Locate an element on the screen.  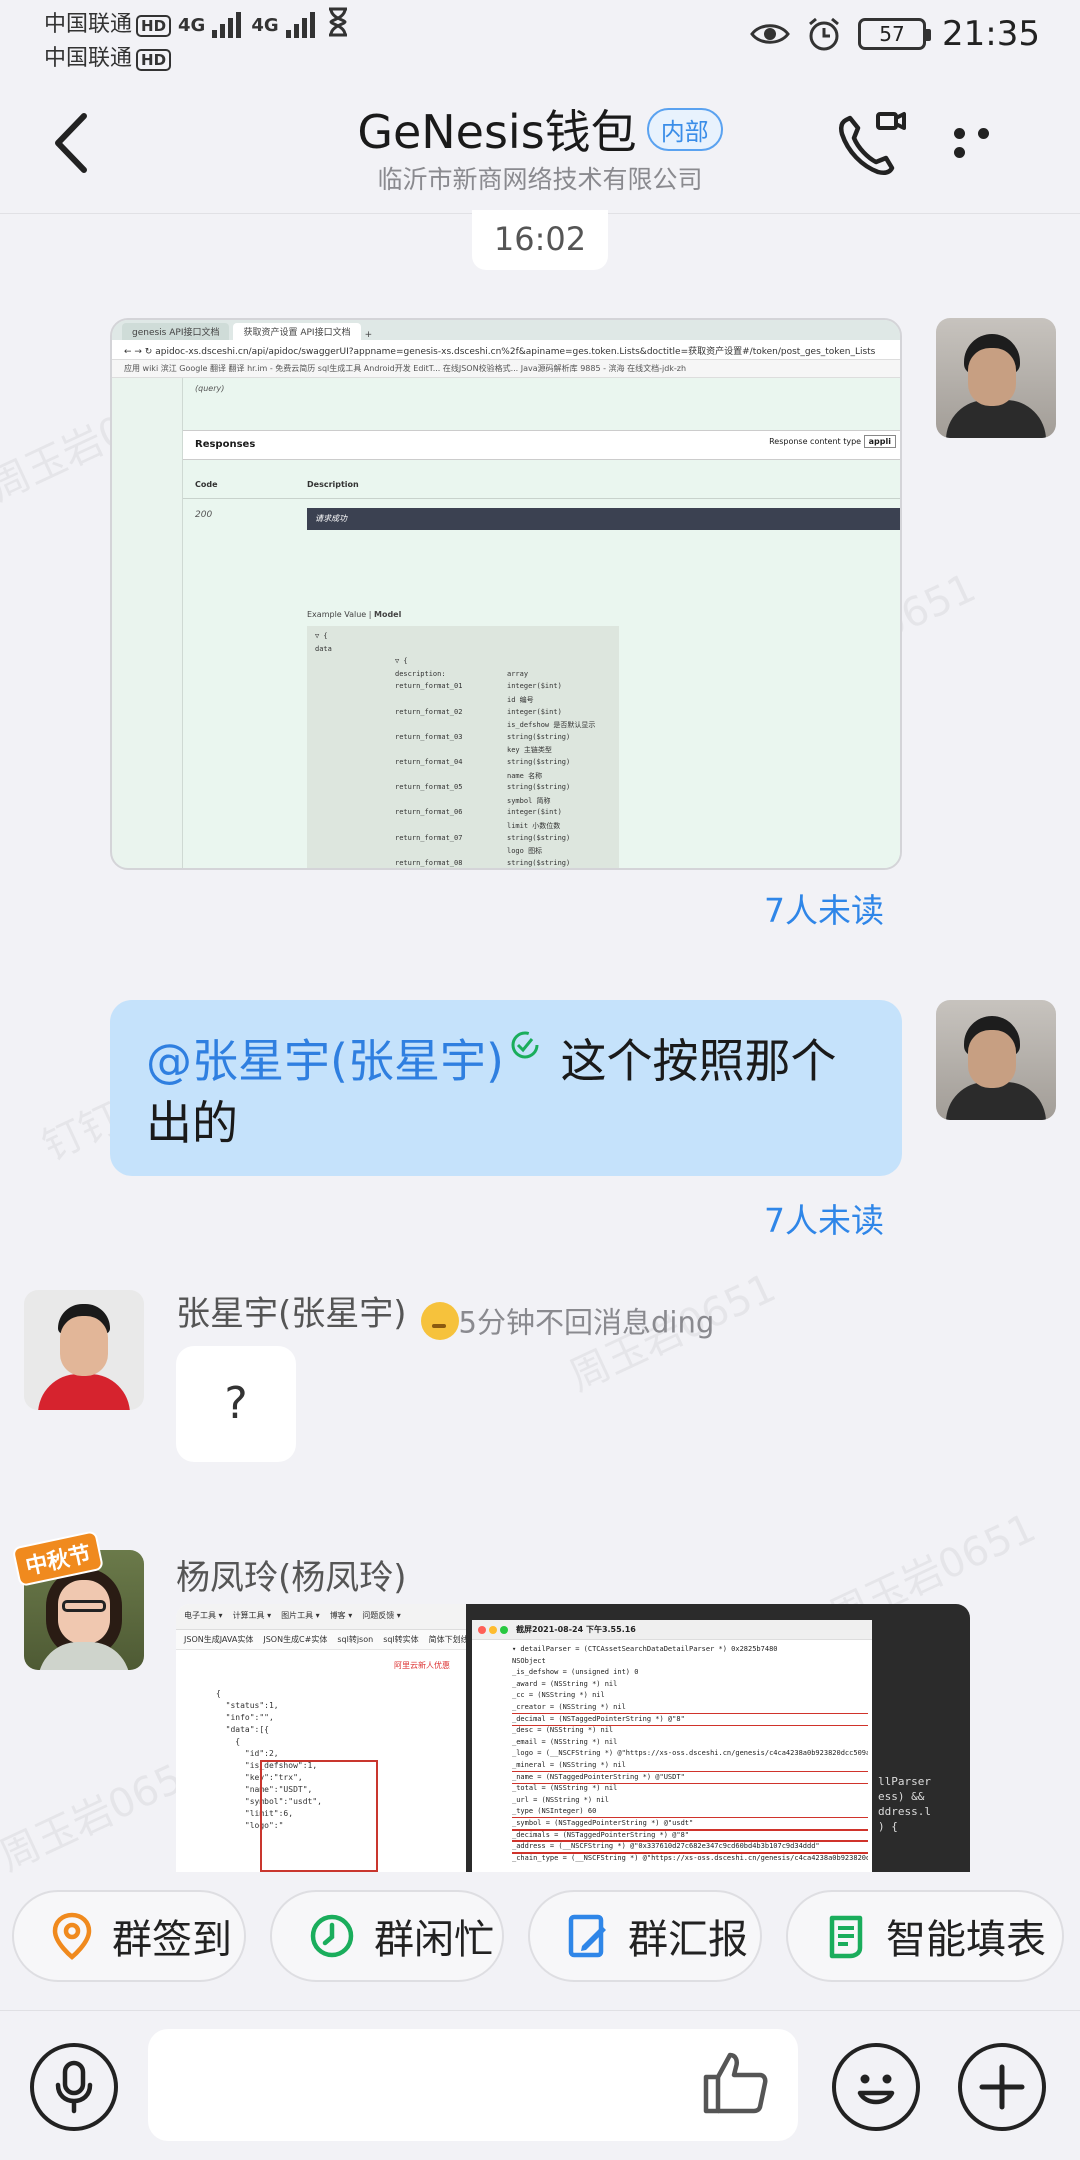
model-line-text: return_format_02 is located at coordinates (429, 711).